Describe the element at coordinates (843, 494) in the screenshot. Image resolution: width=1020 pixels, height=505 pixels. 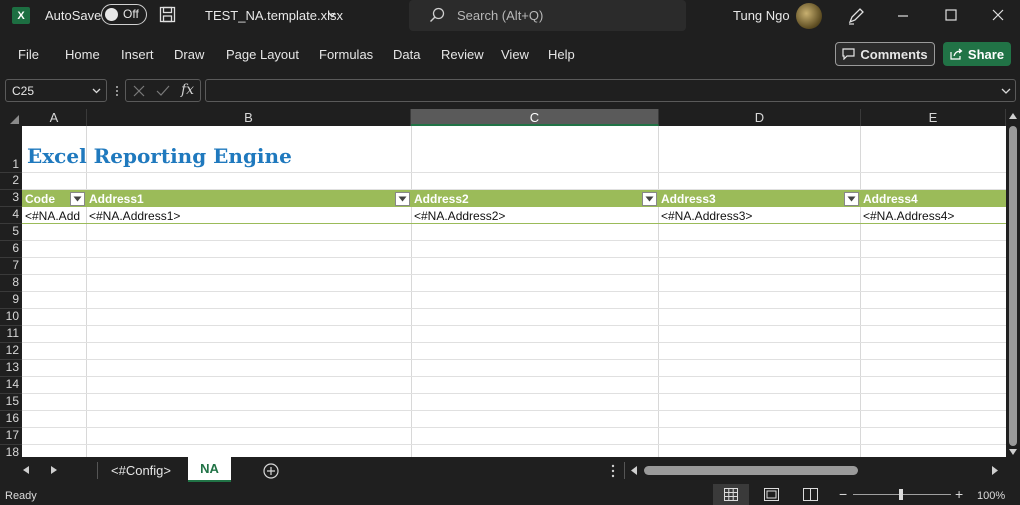
I see `zoom-out-button: −` at that location.